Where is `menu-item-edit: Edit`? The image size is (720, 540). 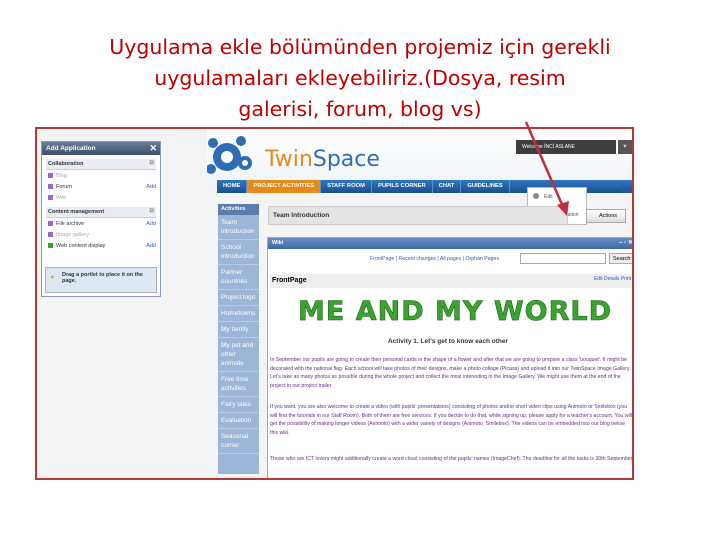 menu-item-edit: Edit is located at coordinates (557, 197).